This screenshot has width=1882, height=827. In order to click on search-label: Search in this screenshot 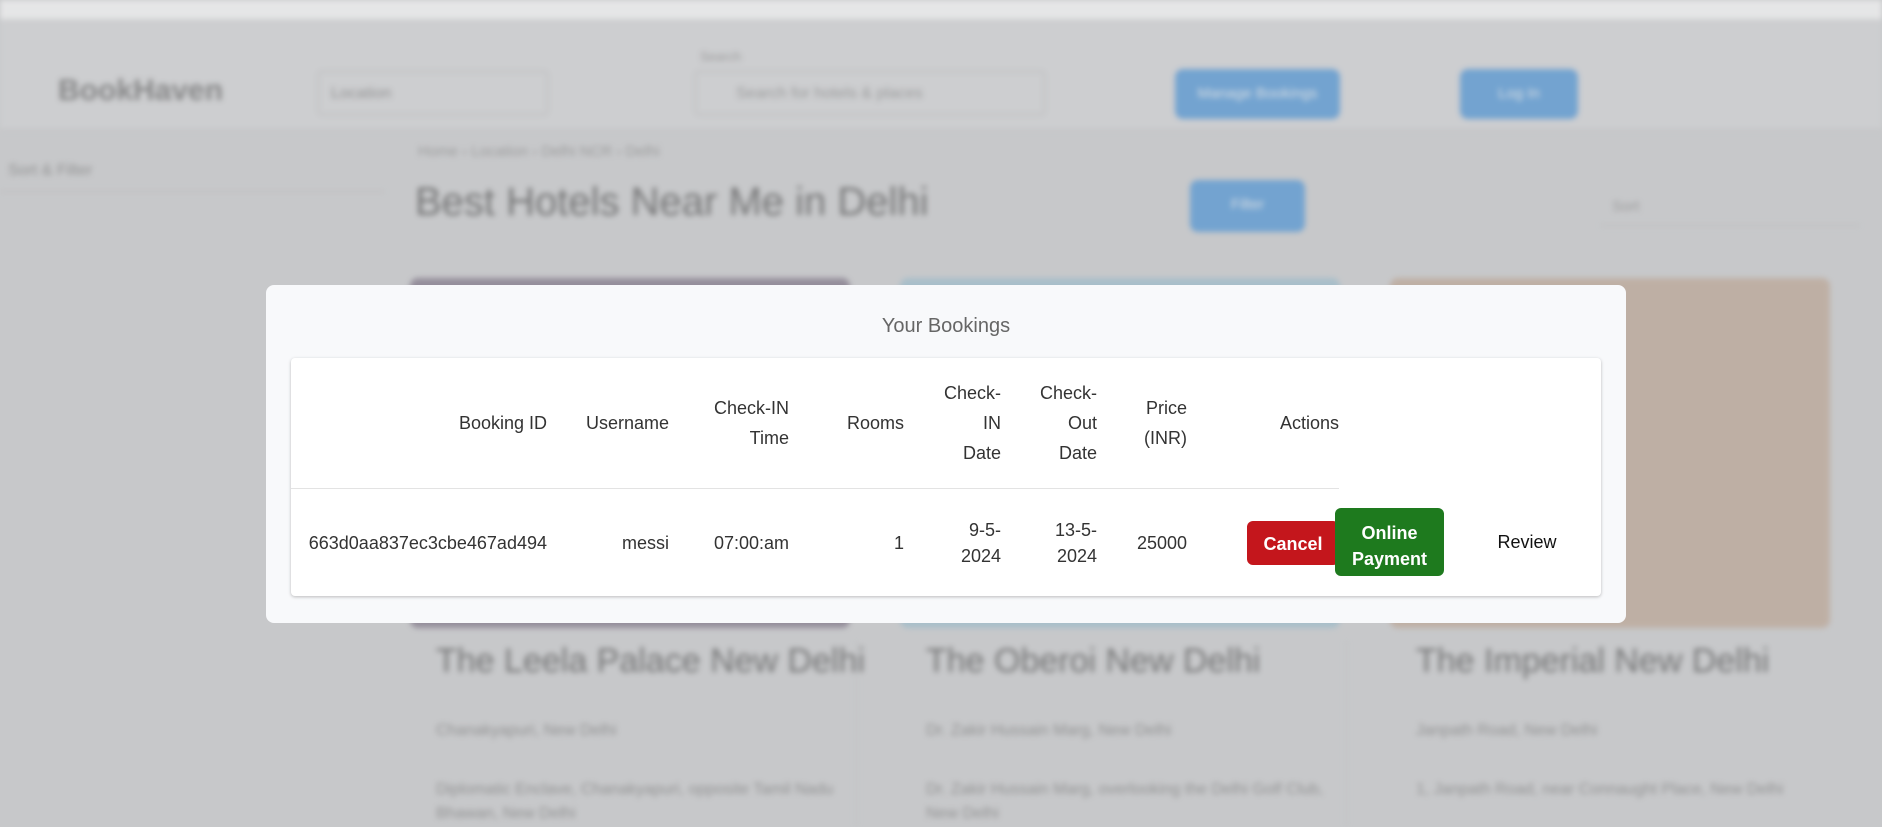, I will do `click(721, 56)`.